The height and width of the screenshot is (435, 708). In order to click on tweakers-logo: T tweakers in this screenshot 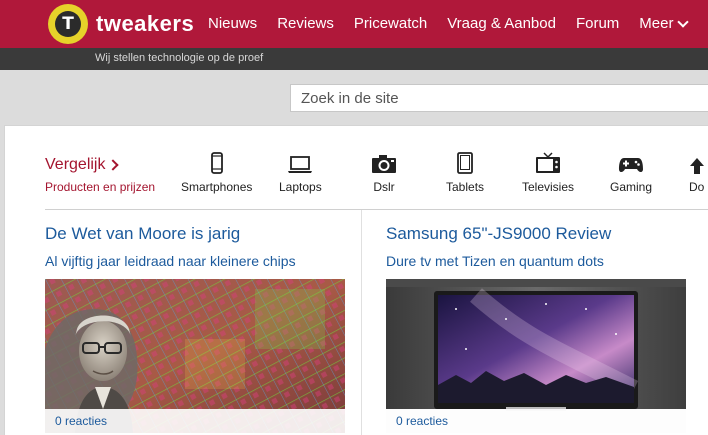, I will do `click(121, 24)`.